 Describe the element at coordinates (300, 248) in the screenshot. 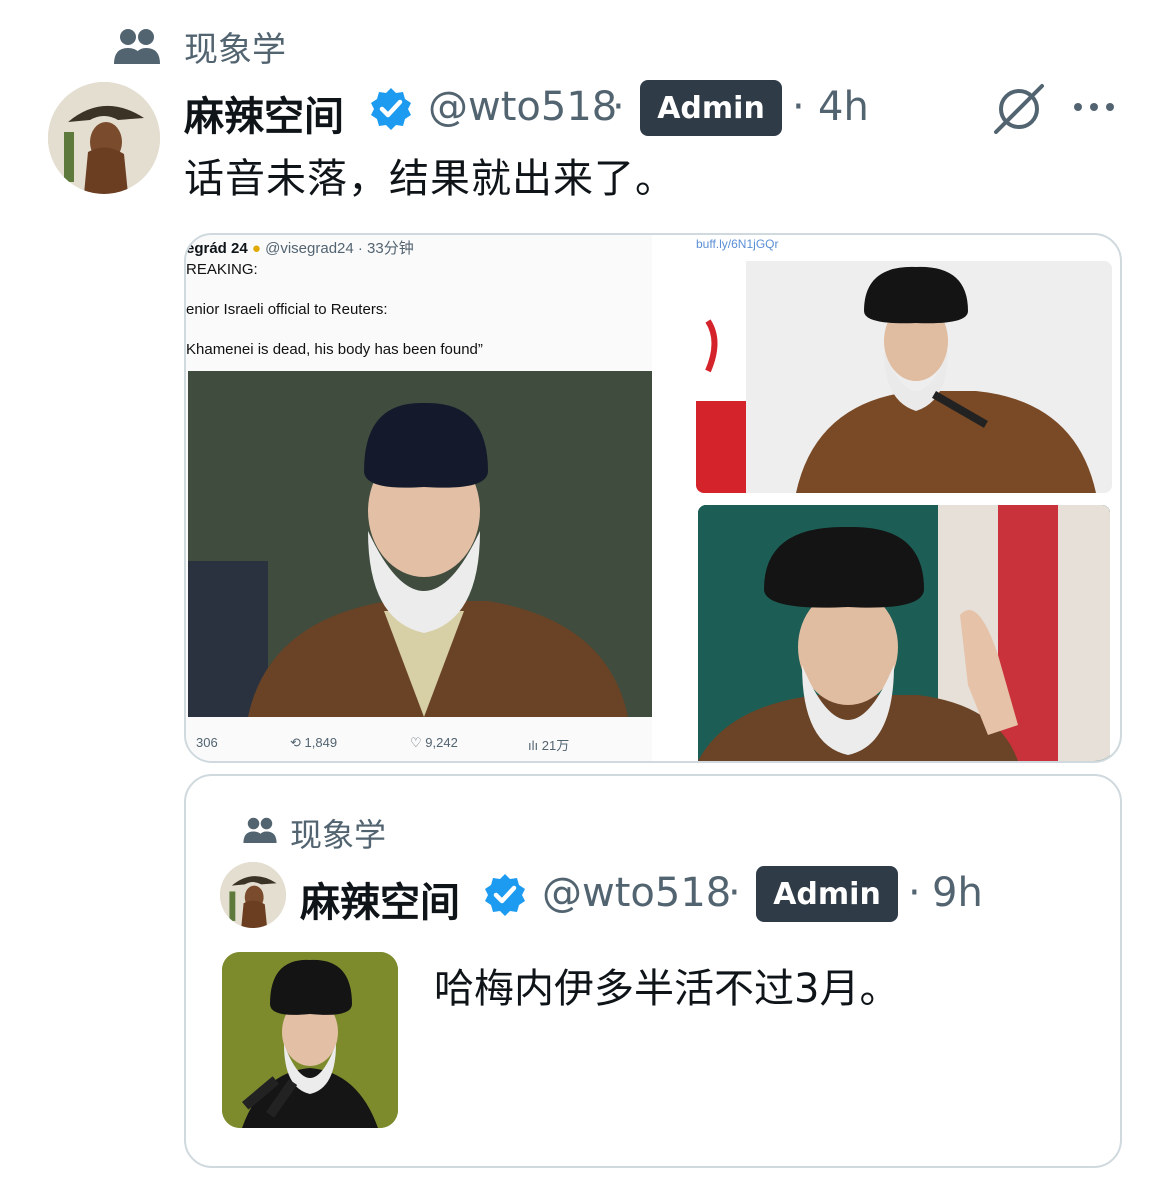

I see `screenshot-header: egrád 24 ● @visegrad24 · 33分钟` at that location.